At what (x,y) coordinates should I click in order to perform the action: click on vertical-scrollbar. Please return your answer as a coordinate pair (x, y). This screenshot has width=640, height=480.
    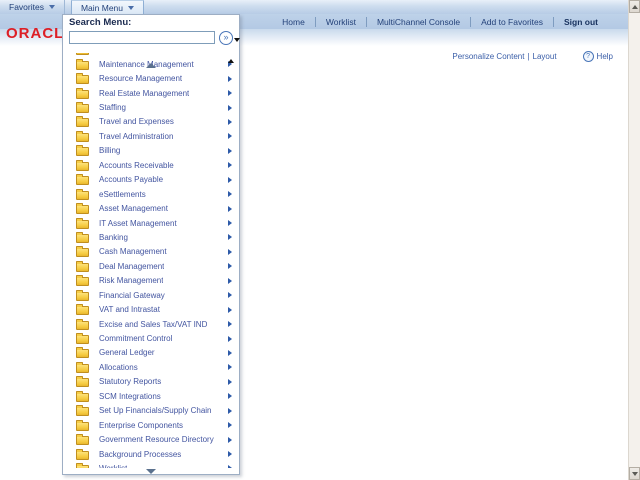
    Looking at the image, I should click on (634, 240).